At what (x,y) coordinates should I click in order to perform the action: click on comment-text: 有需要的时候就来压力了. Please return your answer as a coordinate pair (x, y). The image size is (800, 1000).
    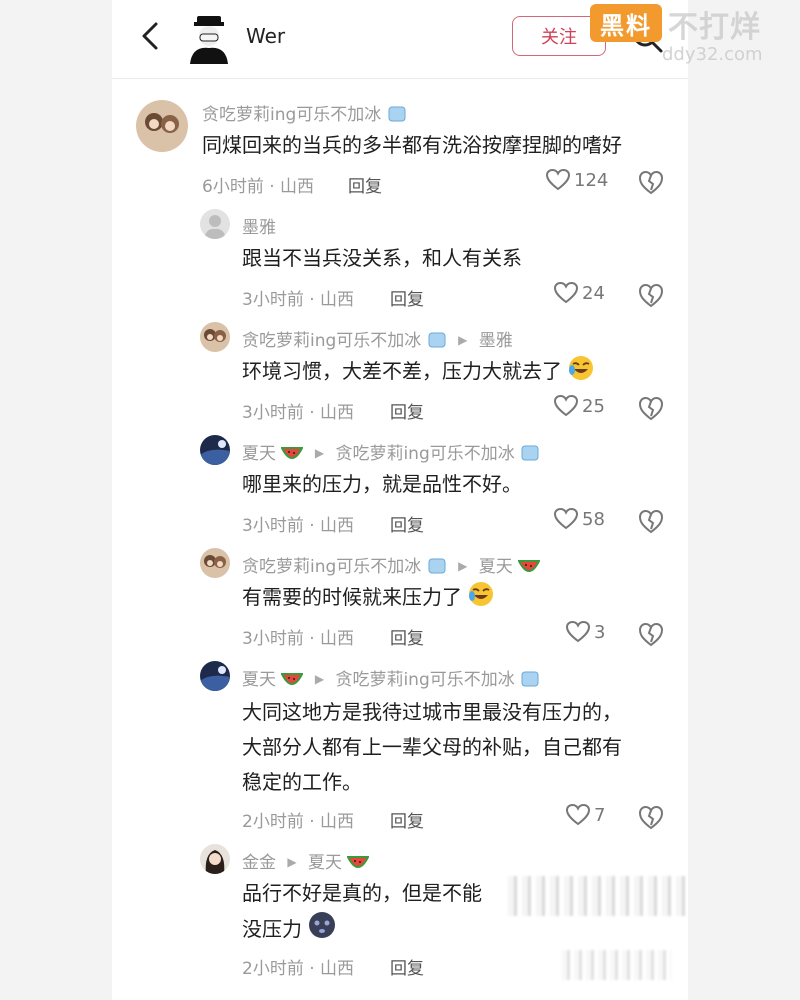
    Looking at the image, I should click on (368, 597).